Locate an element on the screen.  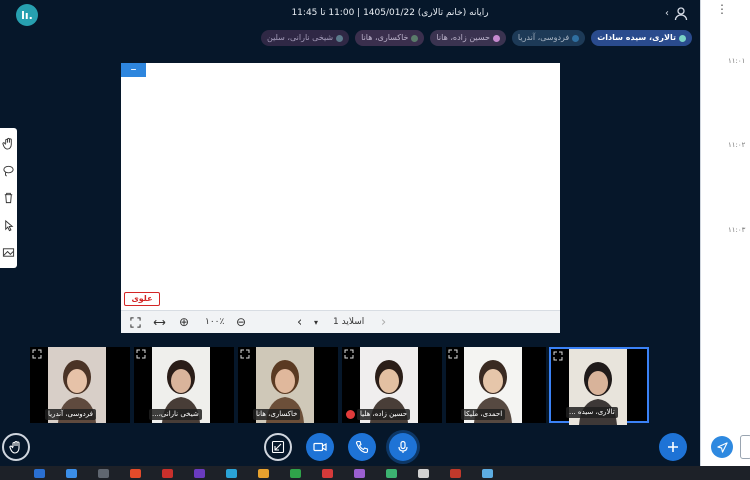
participant-chip: شیخی نارانی، سلین is located at coordinates (305, 38).